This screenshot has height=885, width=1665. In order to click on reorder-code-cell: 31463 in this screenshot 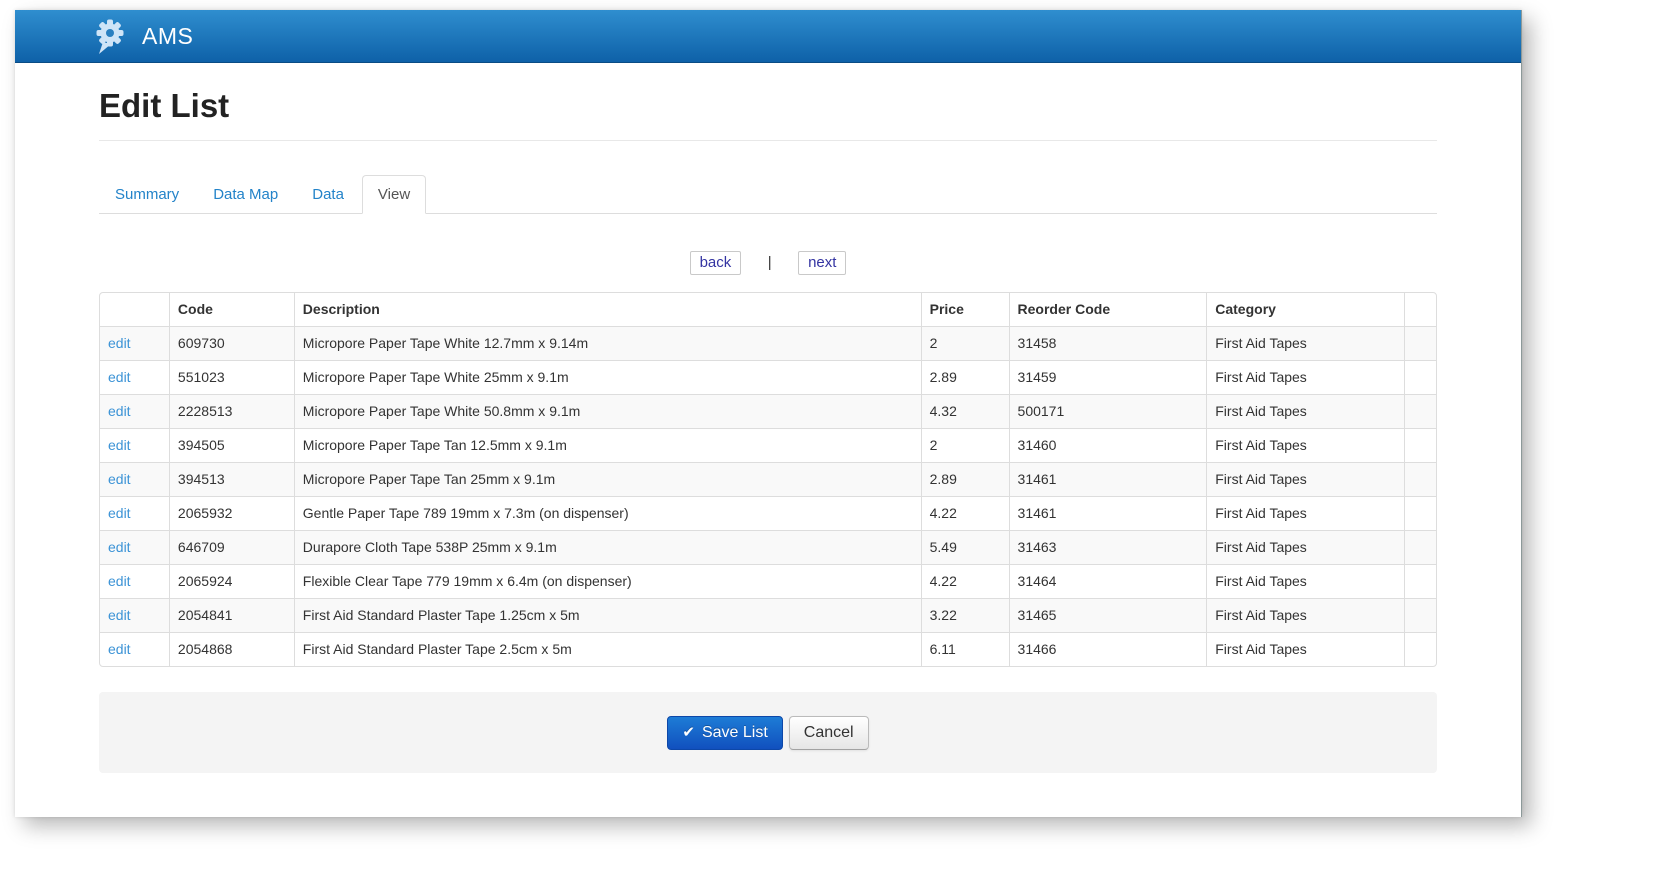, I will do `click(1107, 547)`.